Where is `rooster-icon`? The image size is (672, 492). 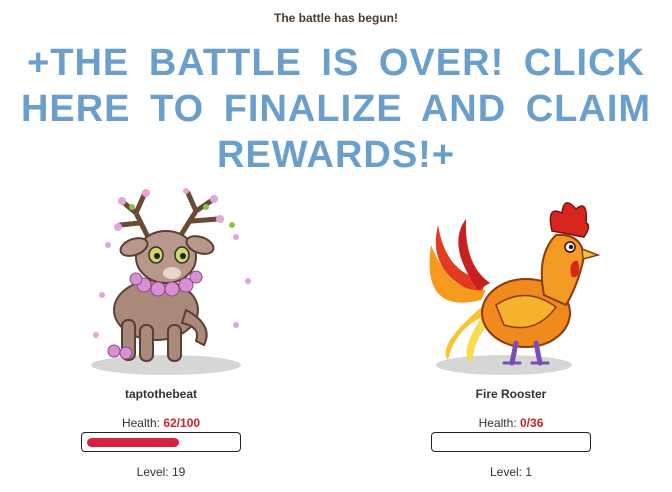
rooster-icon is located at coordinates (515, 288).